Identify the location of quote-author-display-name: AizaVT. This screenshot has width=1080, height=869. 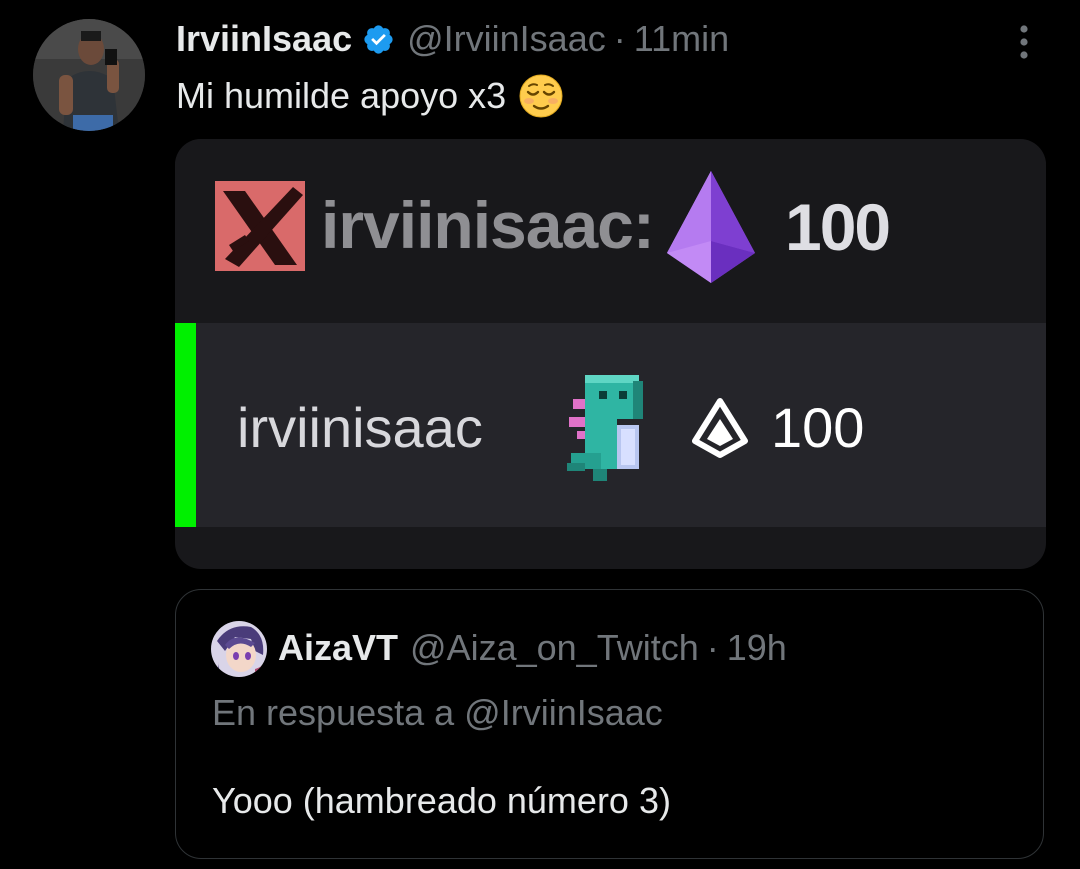
(338, 648).